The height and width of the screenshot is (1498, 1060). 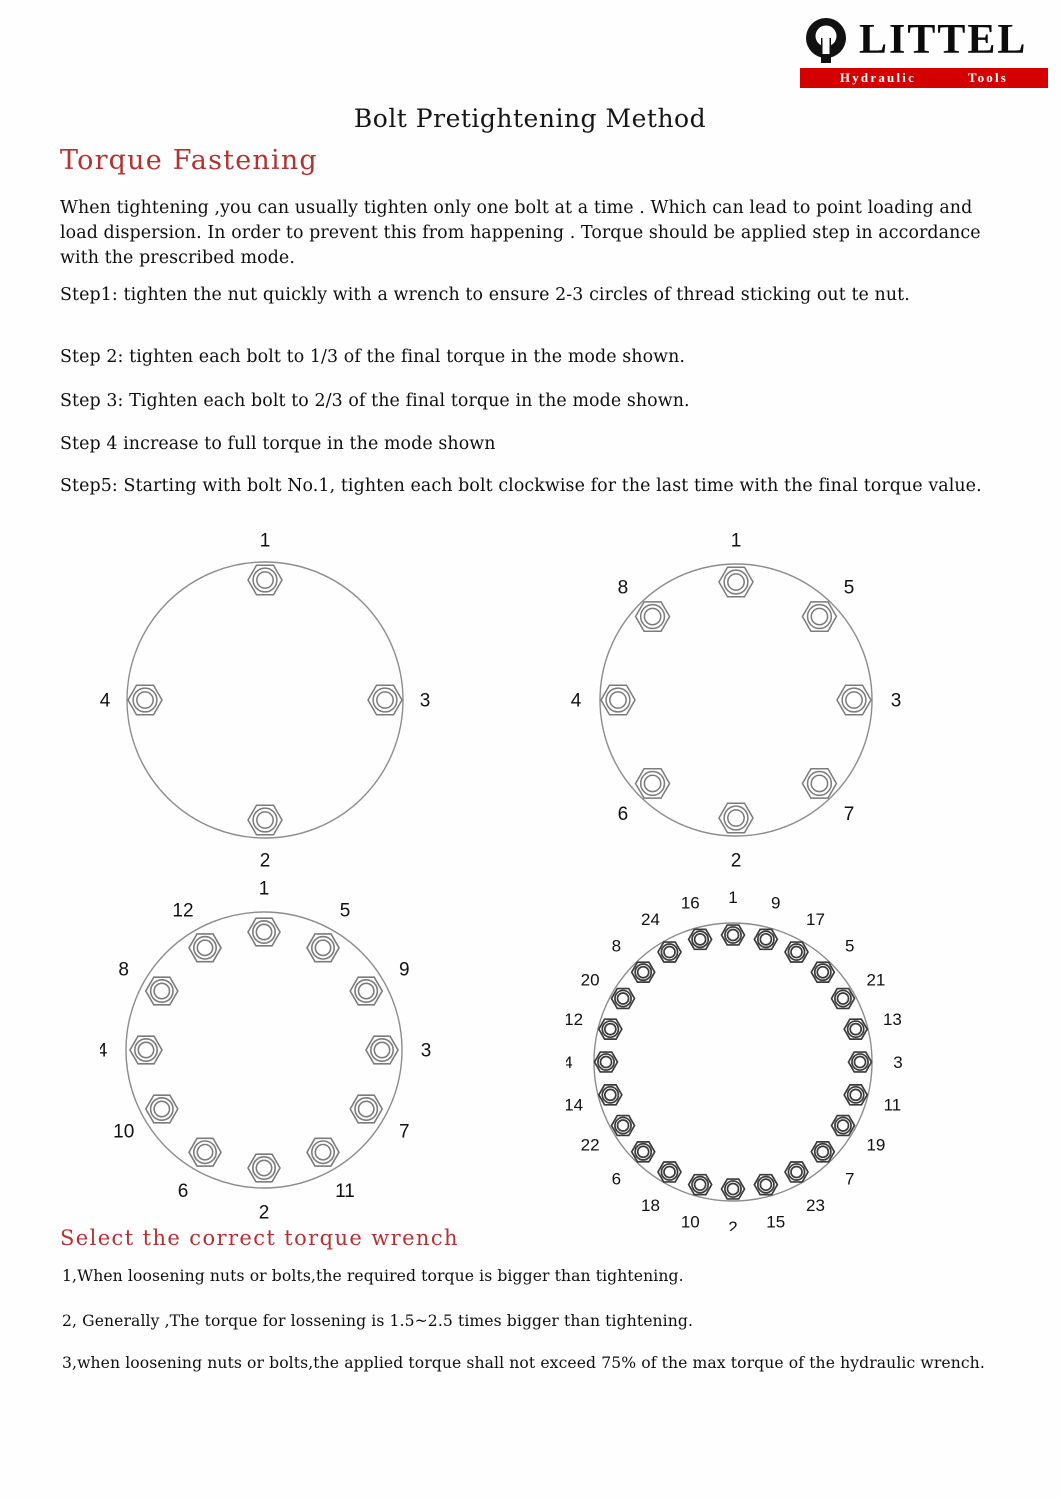 I want to click on section-heading-torque-fastening: Torque Fastening, so click(x=189, y=160).